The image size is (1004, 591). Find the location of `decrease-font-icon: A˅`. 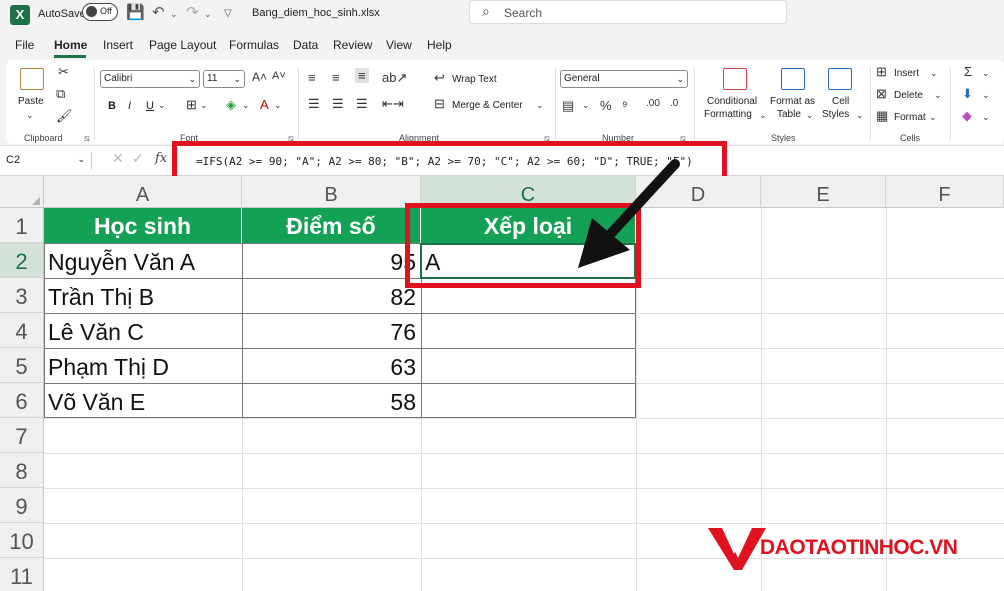

decrease-font-icon: A˅ is located at coordinates (279, 76).